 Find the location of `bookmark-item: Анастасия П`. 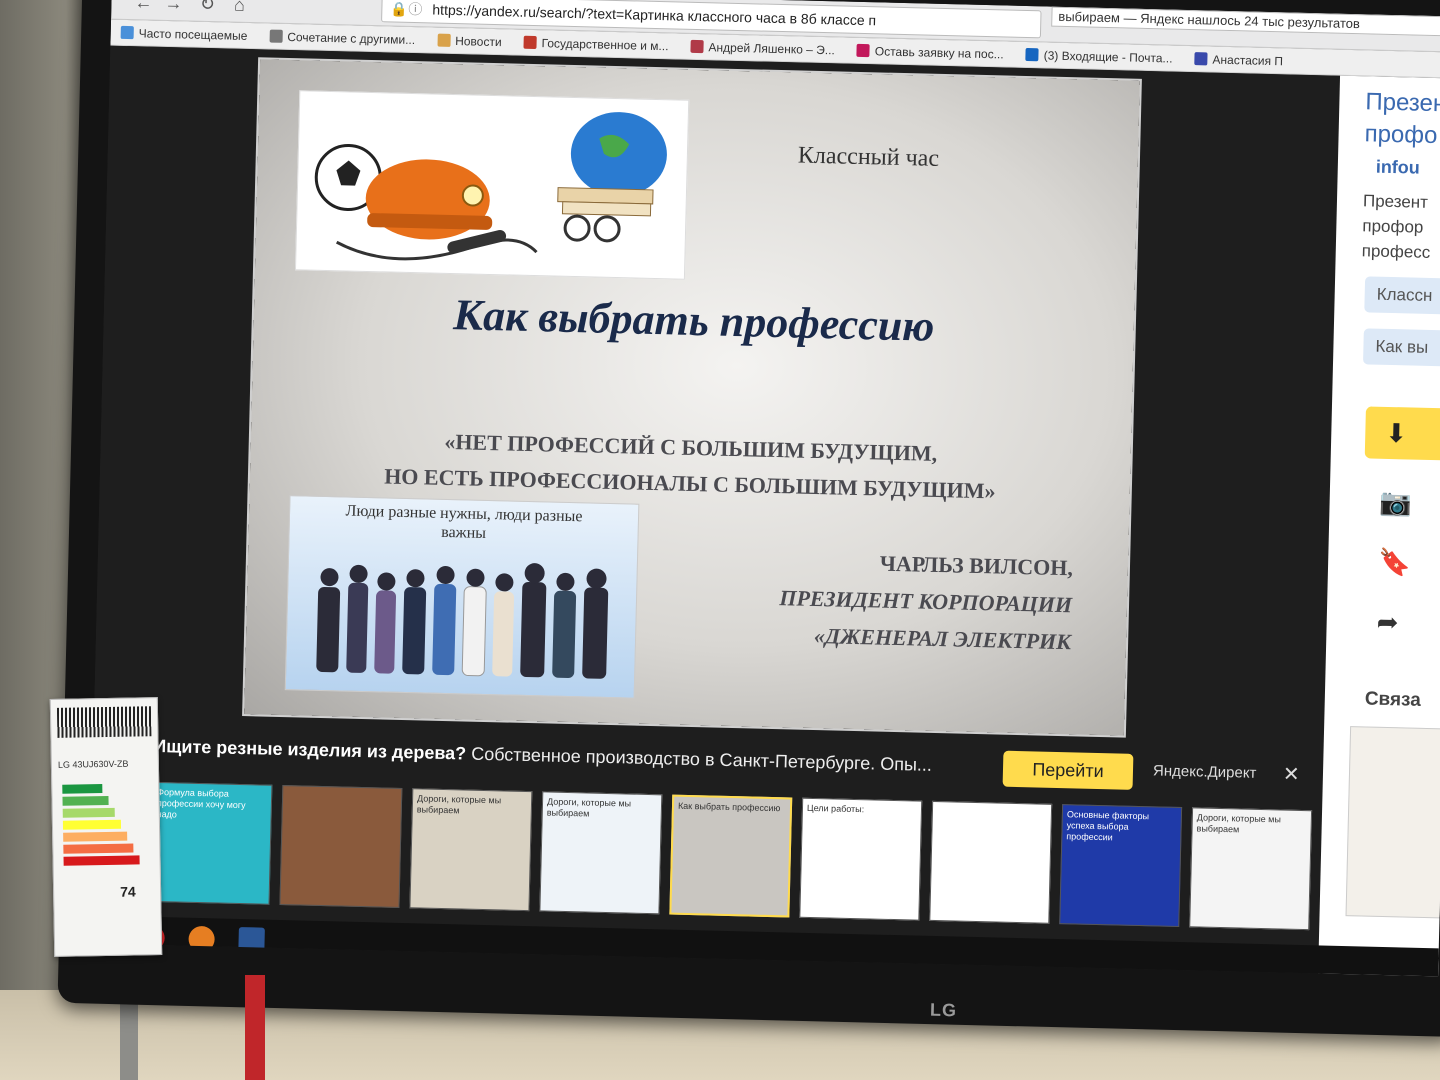

bookmark-item: Анастасия П is located at coordinates (1238, 60).